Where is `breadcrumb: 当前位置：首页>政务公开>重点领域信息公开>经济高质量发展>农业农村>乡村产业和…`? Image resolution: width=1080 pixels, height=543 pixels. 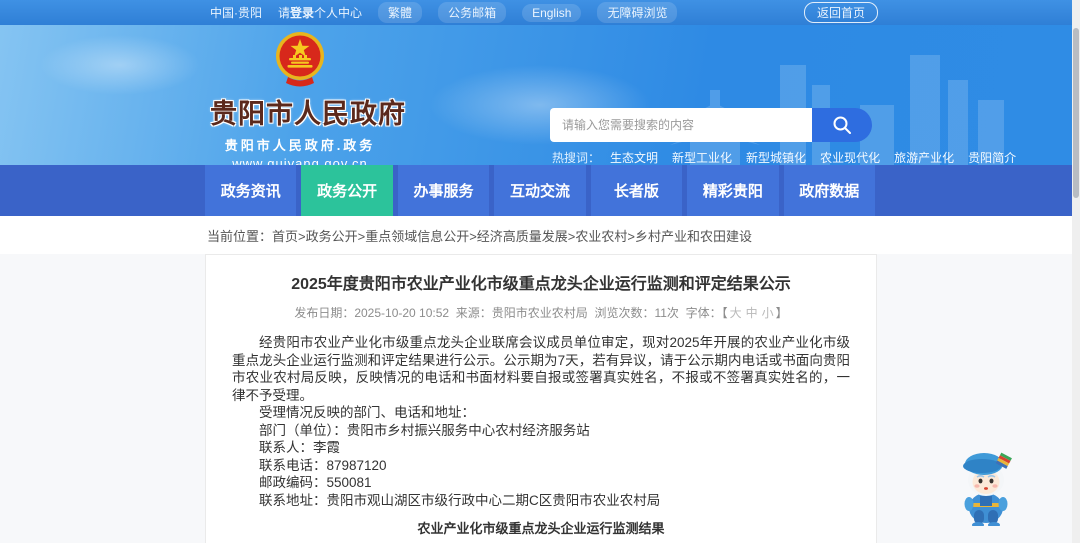
breadcrumb: 当前位置：首页>政务公开>重点领域信息公开>经济高质量发展>农业农村>乡村产业和… is located at coordinates (540, 235).